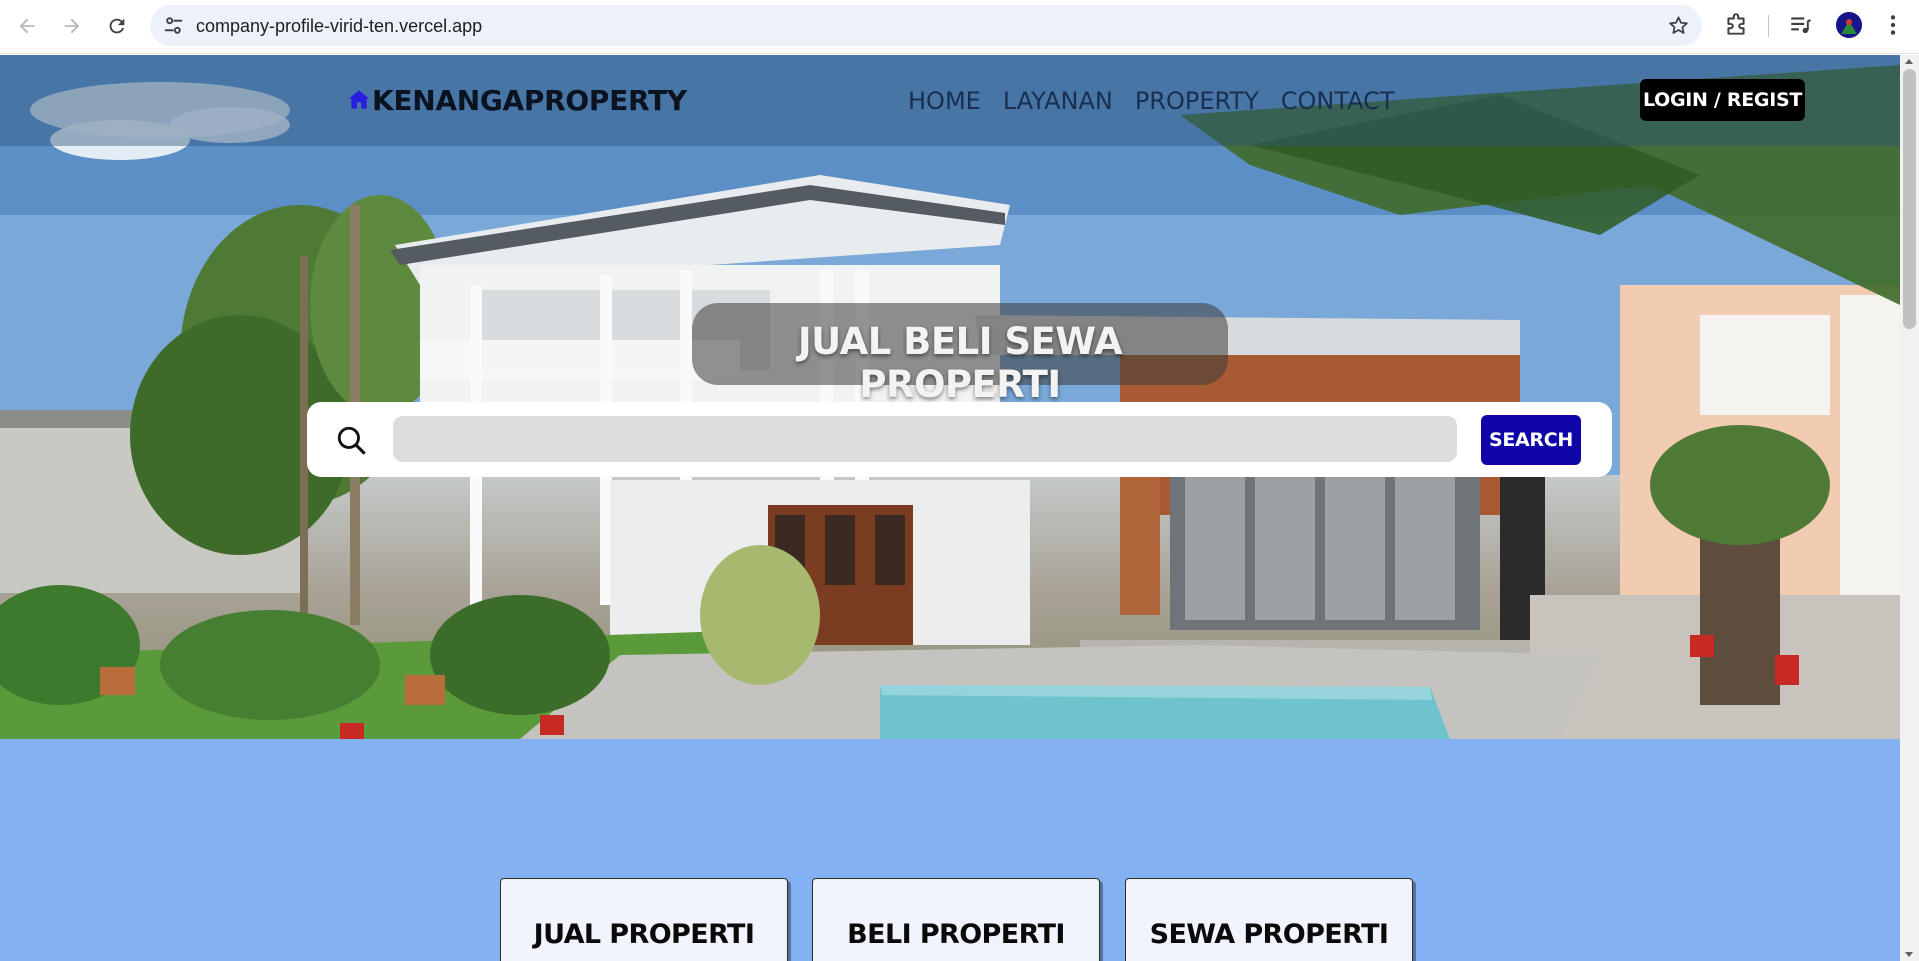 The width and height of the screenshot is (1919, 961). What do you see at coordinates (173, 25) in the screenshot?
I see `tune-icon` at bounding box center [173, 25].